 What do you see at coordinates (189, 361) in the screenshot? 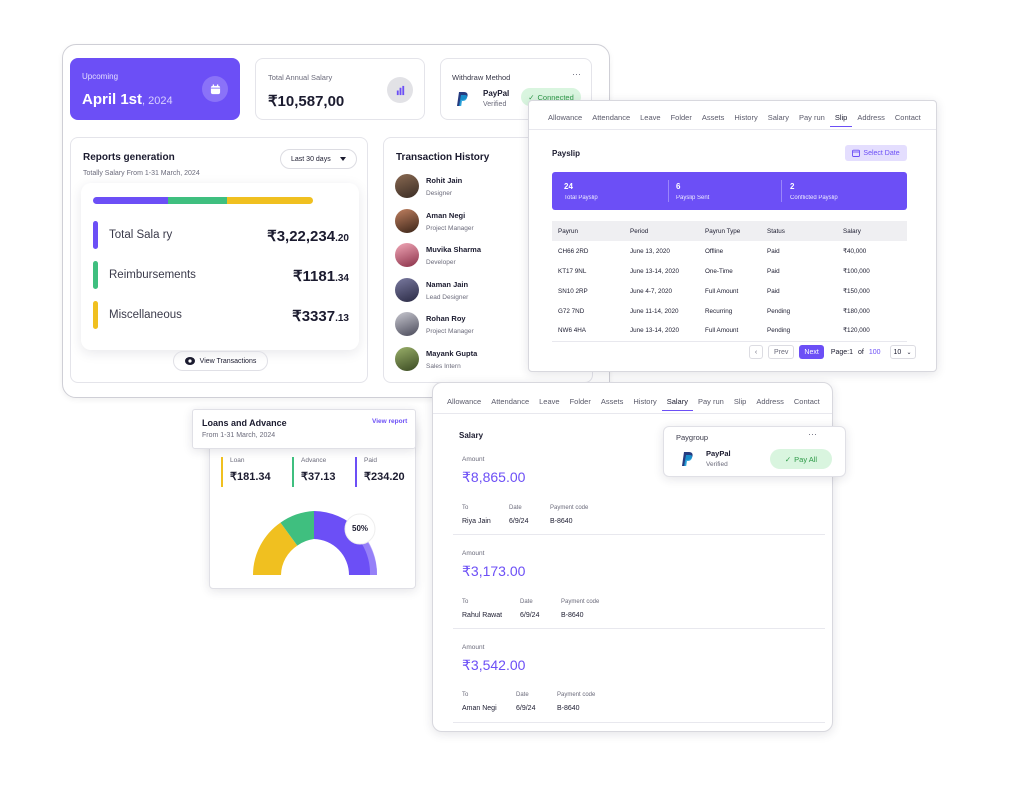
I see `eye-icon` at bounding box center [189, 361].